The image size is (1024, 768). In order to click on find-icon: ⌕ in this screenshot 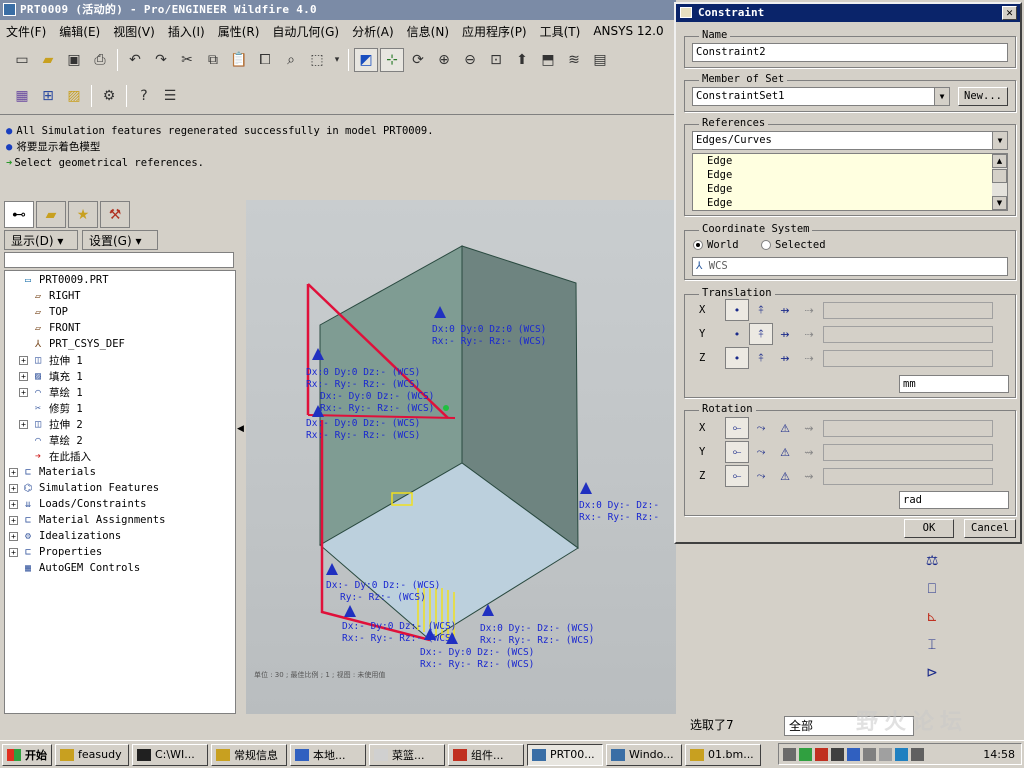, I will do `click(291, 60)`.